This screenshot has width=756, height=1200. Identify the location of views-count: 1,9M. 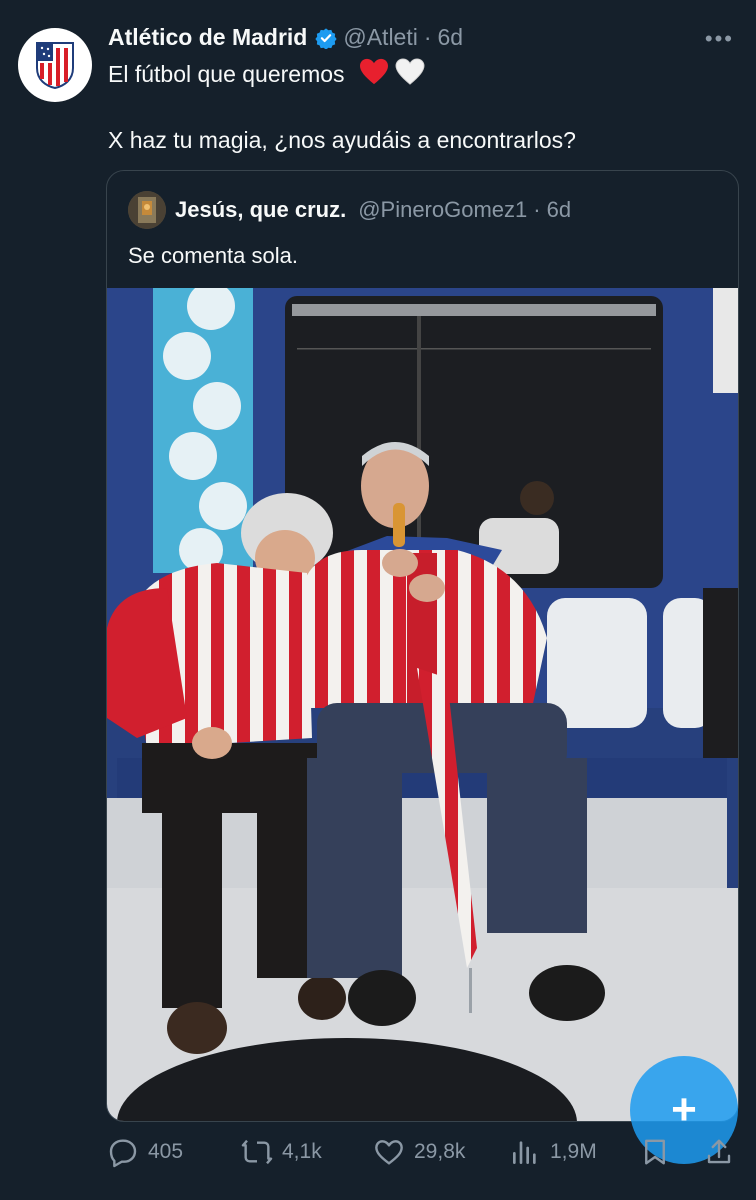
(573, 1151).